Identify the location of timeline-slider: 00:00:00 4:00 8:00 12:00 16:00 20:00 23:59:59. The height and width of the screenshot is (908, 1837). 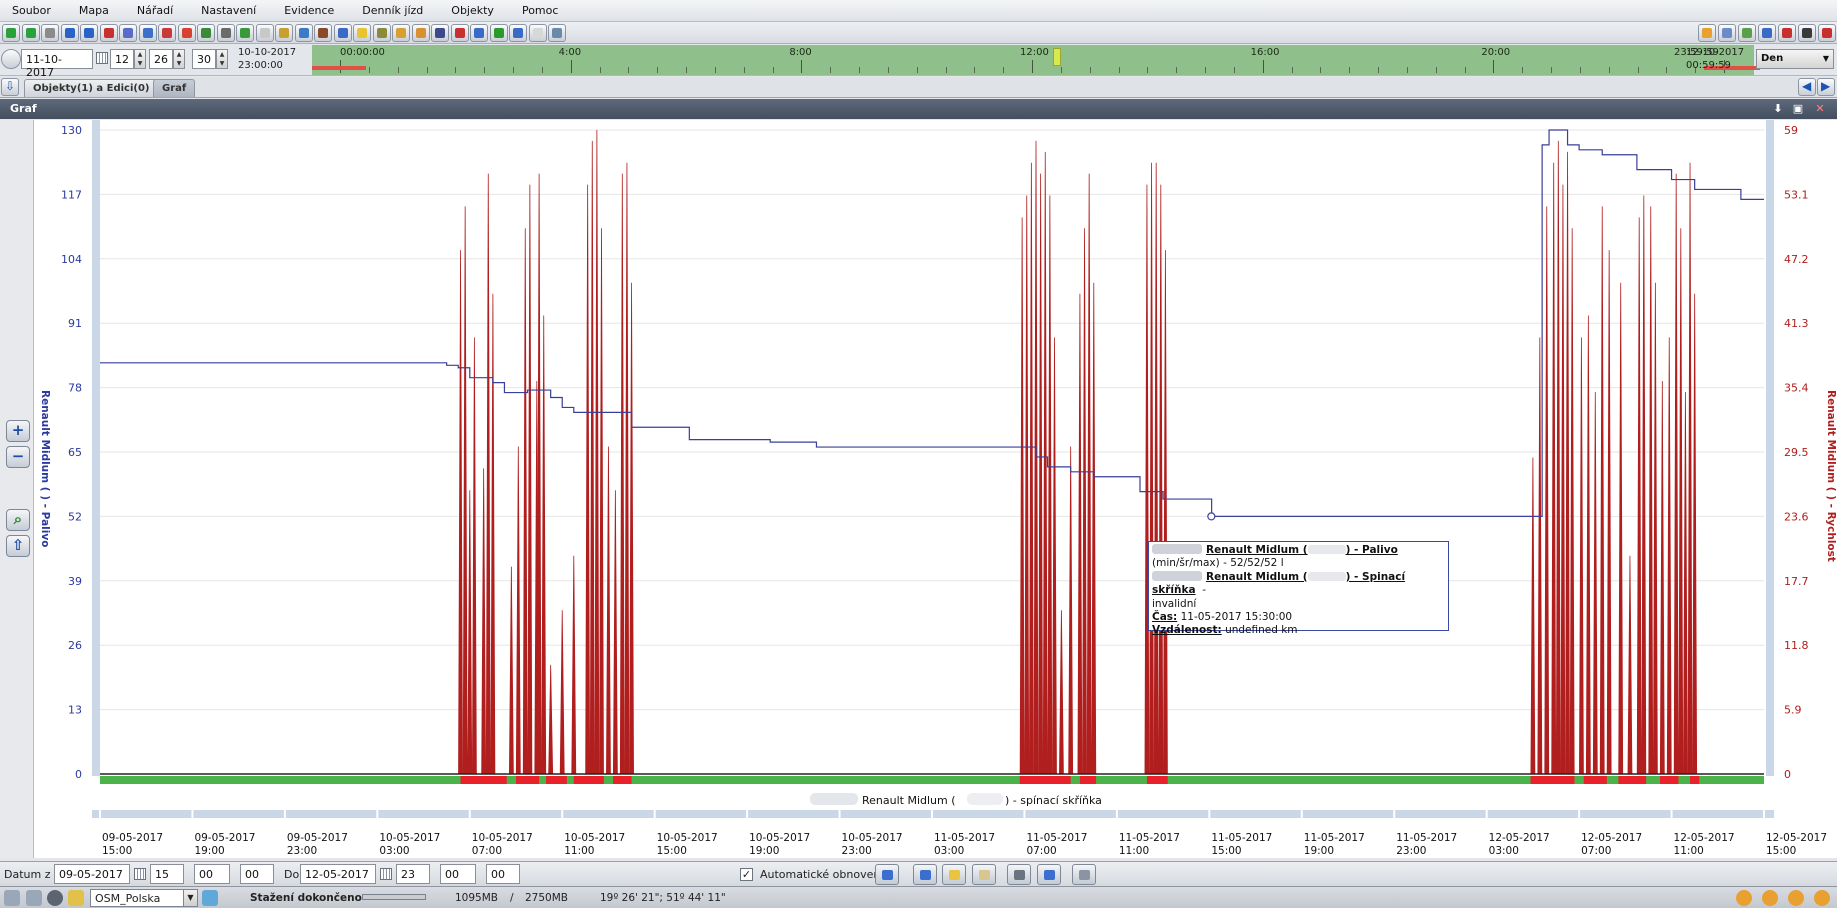
(1036, 60).